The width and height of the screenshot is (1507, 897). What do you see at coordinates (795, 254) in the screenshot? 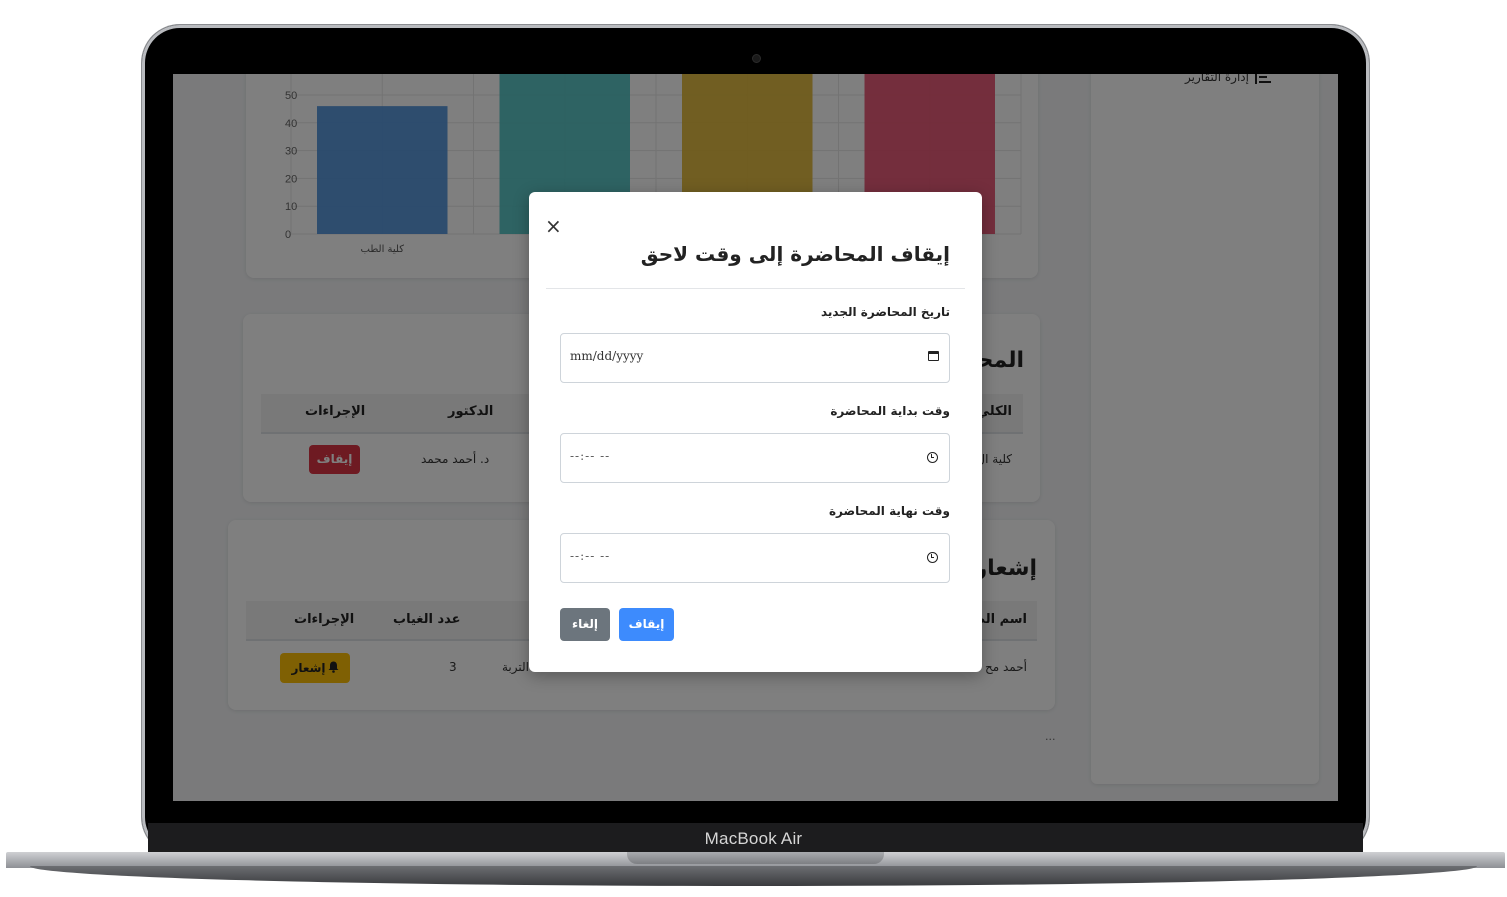
I see `modal-title: إيقاف المحاضرة إلى وقت لاحق` at bounding box center [795, 254].